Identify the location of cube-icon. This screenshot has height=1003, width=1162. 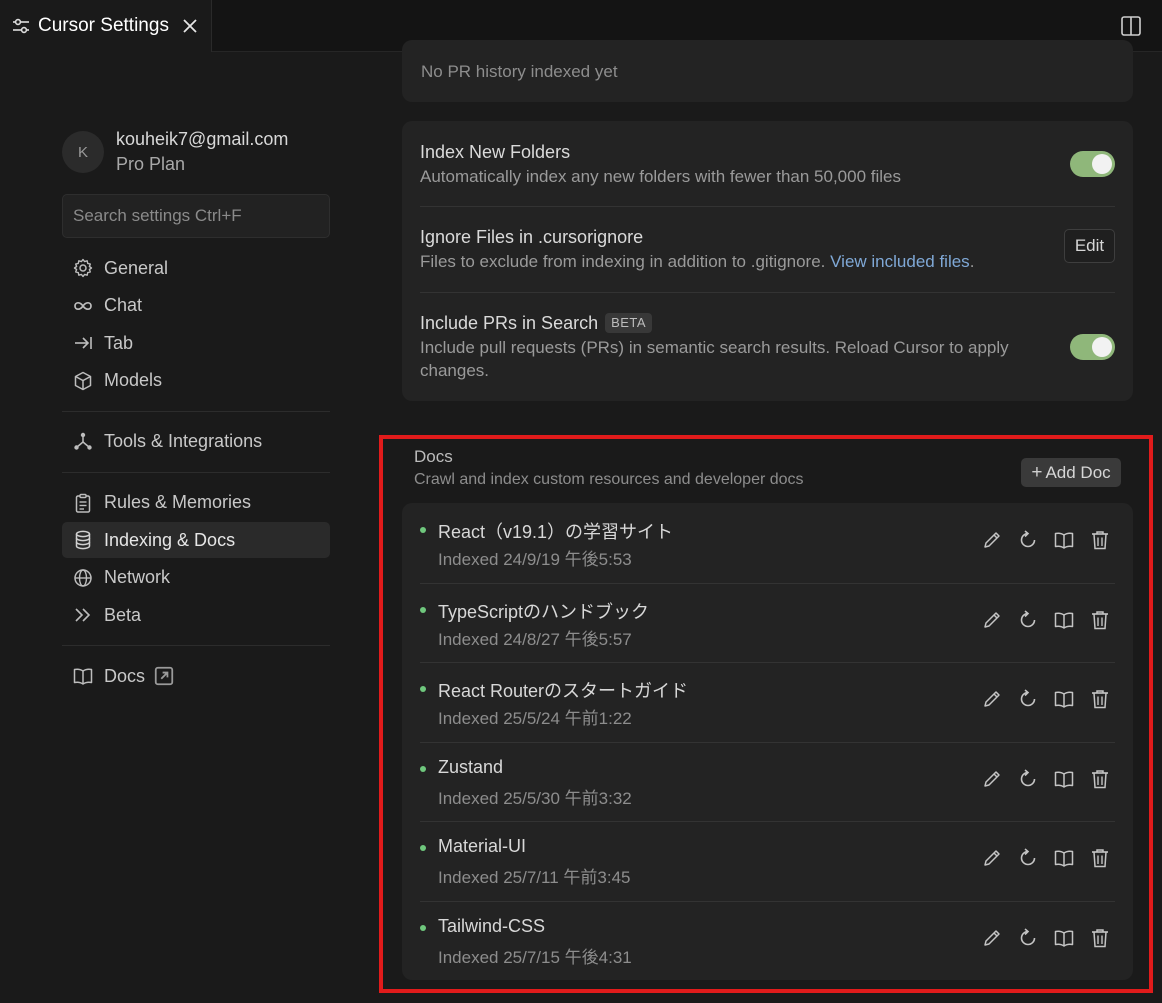
(83, 380).